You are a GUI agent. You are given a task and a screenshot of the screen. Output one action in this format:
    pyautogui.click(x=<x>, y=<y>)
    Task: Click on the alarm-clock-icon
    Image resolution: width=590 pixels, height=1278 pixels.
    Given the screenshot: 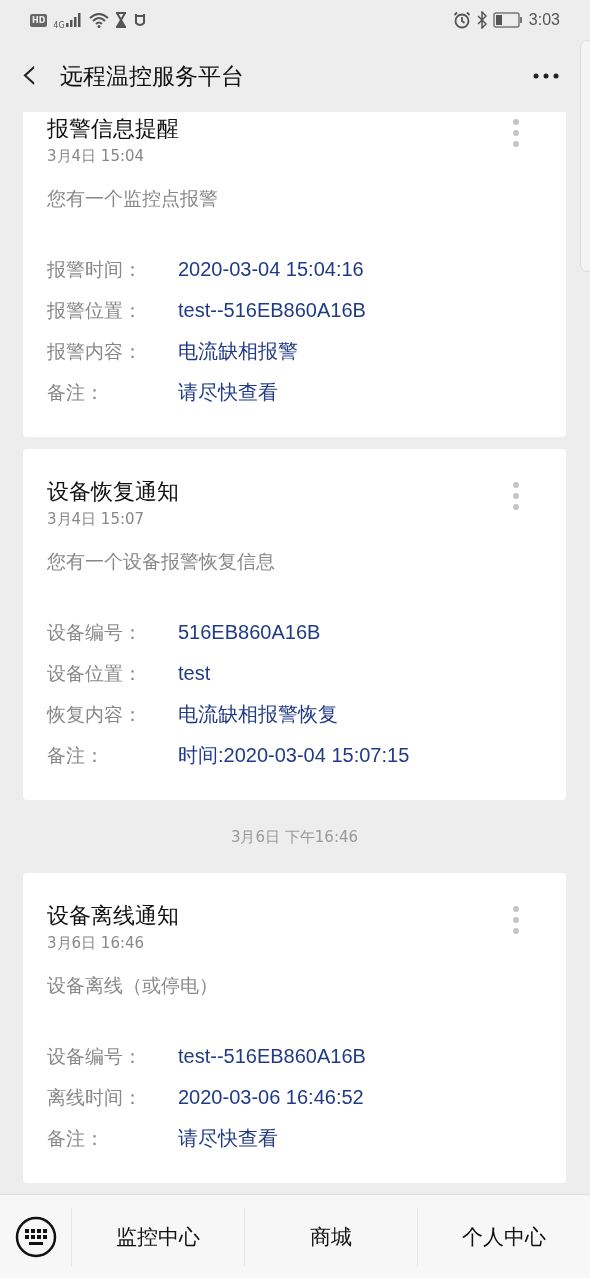 What is the action you would take?
    pyautogui.click(x=461, y=20)
    